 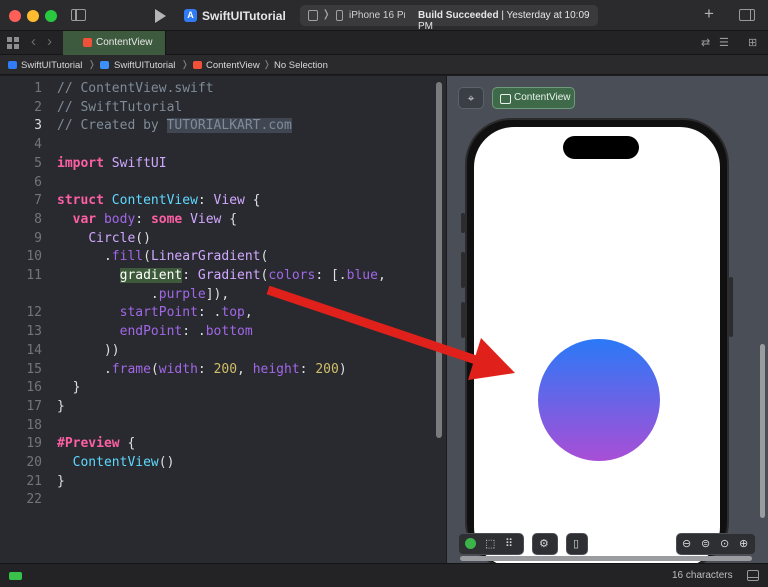 What do you see at coordinates (38, 126) in the screenshot?
I see `line-number: 3` at bounding box center [38, 126].